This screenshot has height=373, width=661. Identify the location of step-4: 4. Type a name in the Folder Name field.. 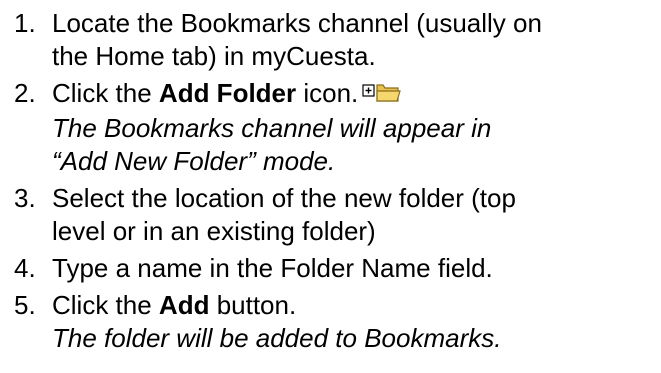
(330, 268).